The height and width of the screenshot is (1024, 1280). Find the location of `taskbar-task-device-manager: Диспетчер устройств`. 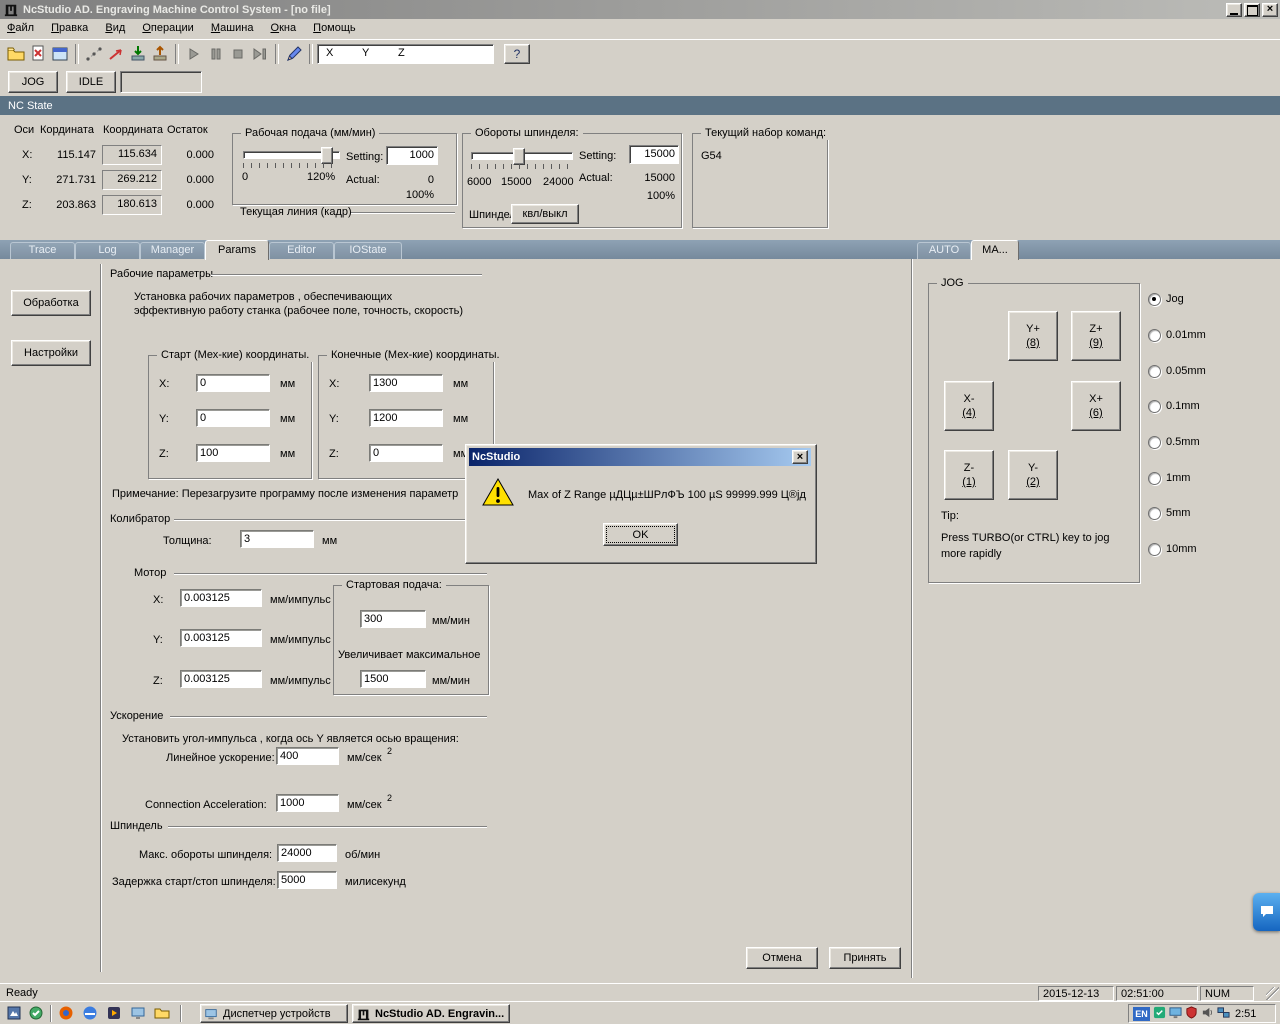

taskbar-task-device-manager: Диспетчер устройств is located at coordinates (274, 1013).